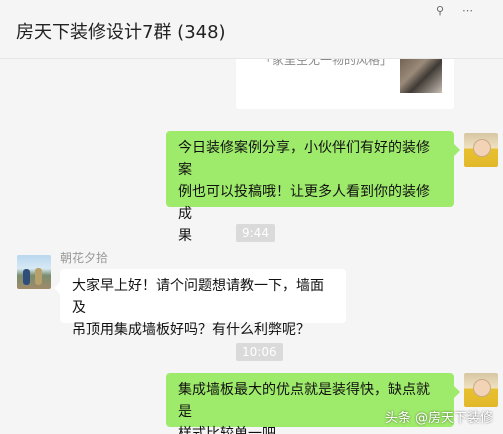 Image resolution: width=503 pixels, height=434 pixels. Describe the element at coordinates (449, 10) in the screenshot. I see `pin-icon: ⚲` at that location.